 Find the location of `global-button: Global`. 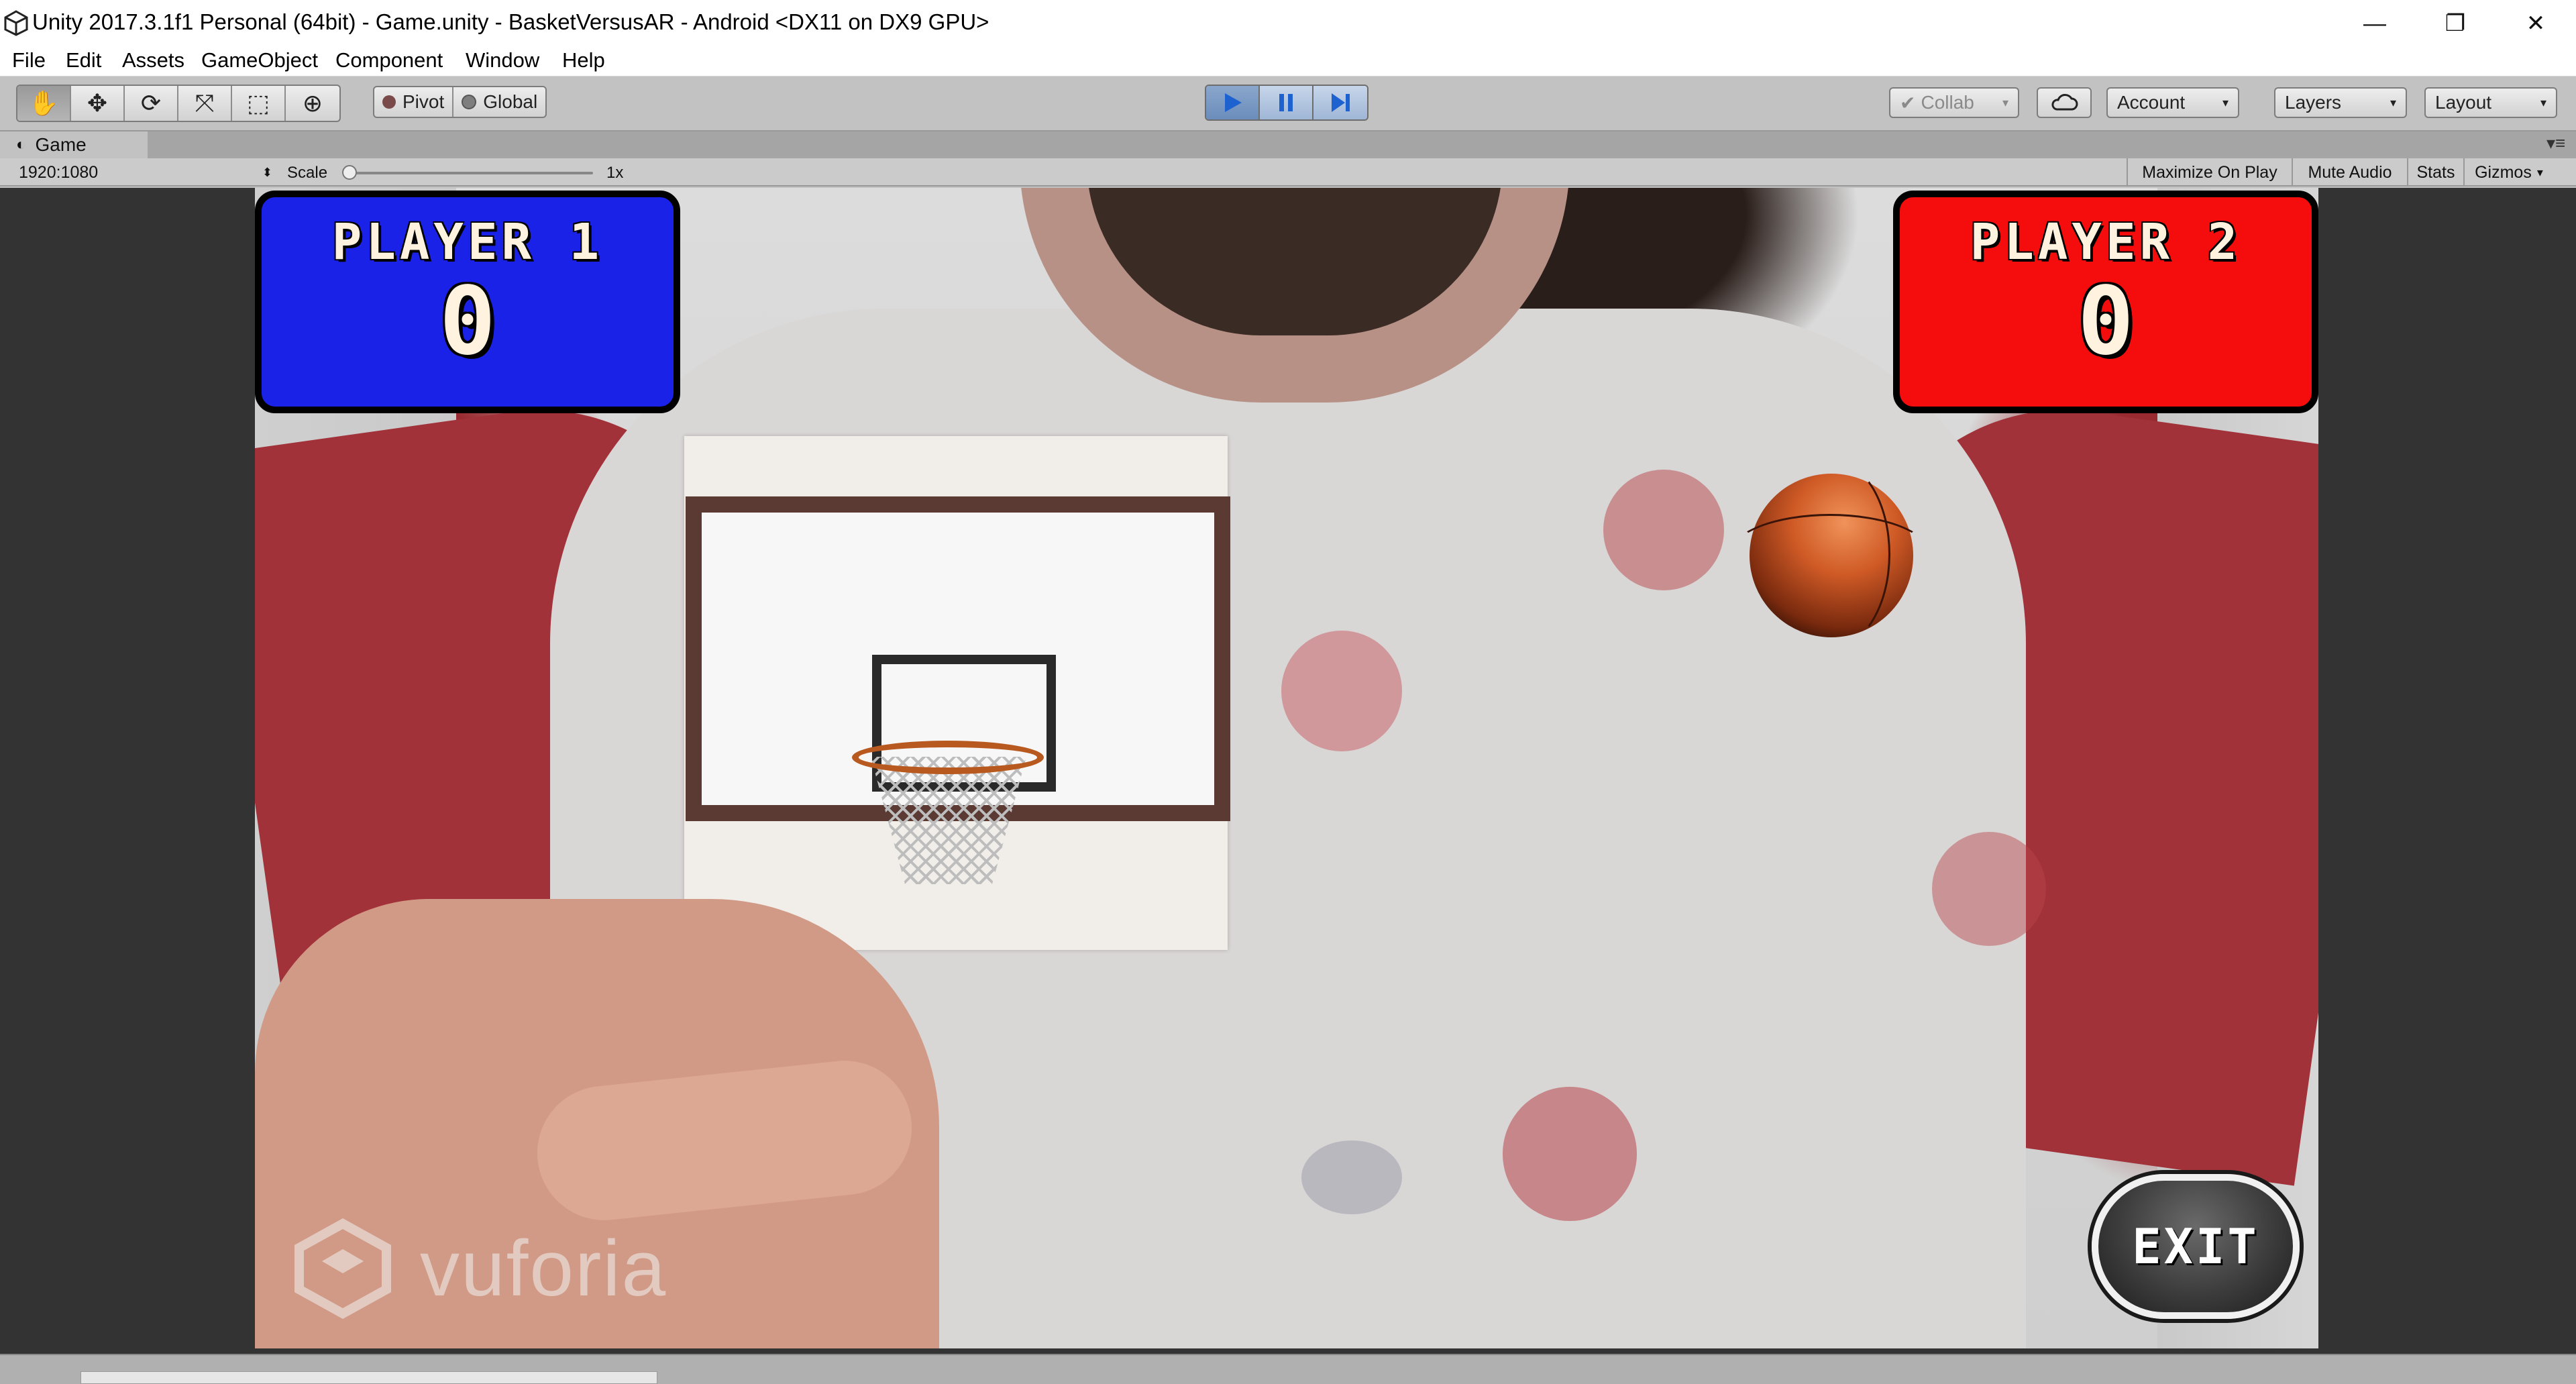

global-button: Global is located at coordinates (499, 102).